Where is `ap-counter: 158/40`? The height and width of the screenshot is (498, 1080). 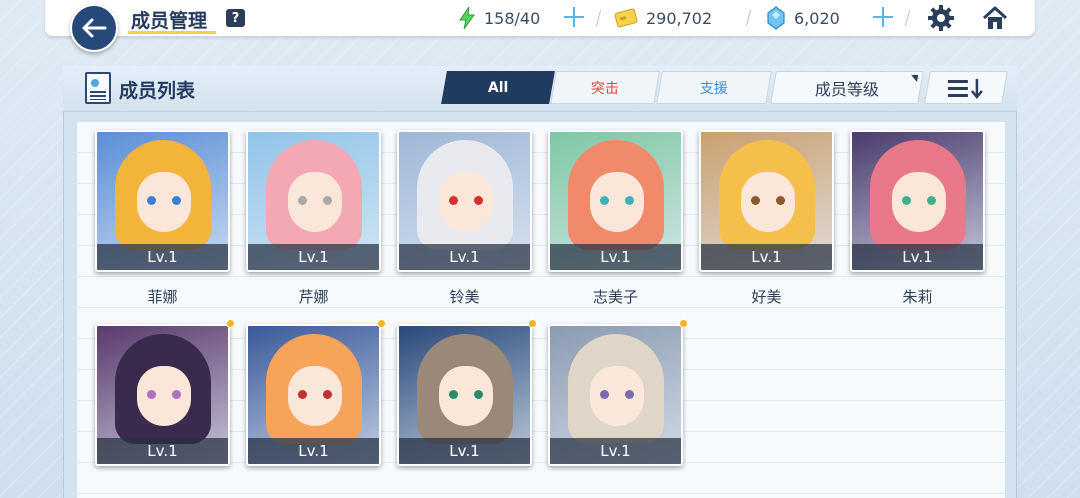
ap-counter: 158/40 is located at coordinates (499, 18).